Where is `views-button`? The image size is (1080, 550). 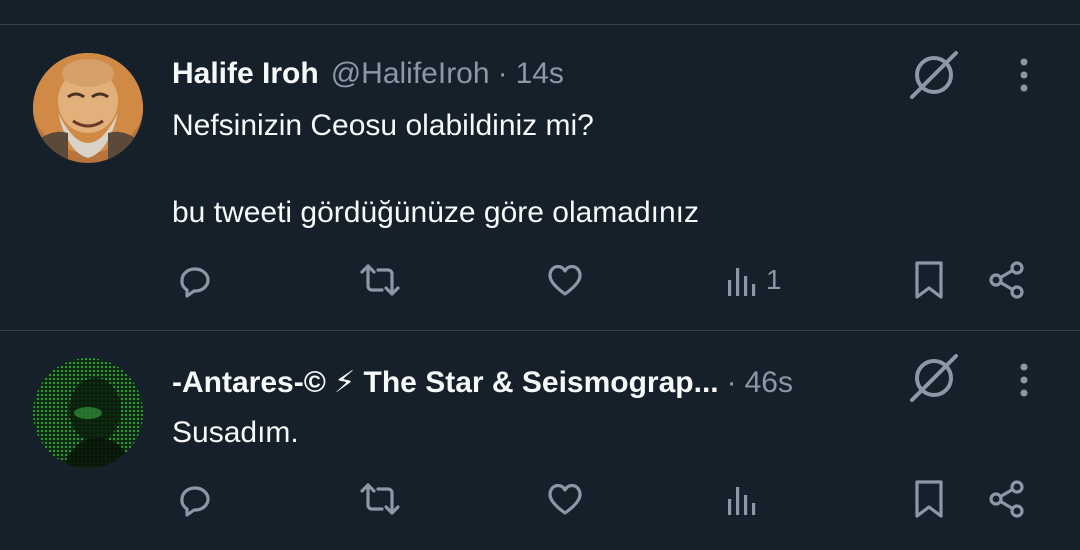 views-button is located at coordinates (746, 499).